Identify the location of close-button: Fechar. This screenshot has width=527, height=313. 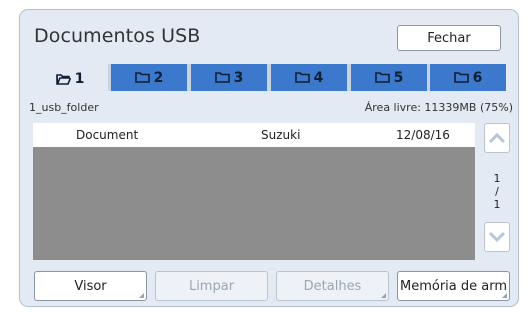
(449, 38).